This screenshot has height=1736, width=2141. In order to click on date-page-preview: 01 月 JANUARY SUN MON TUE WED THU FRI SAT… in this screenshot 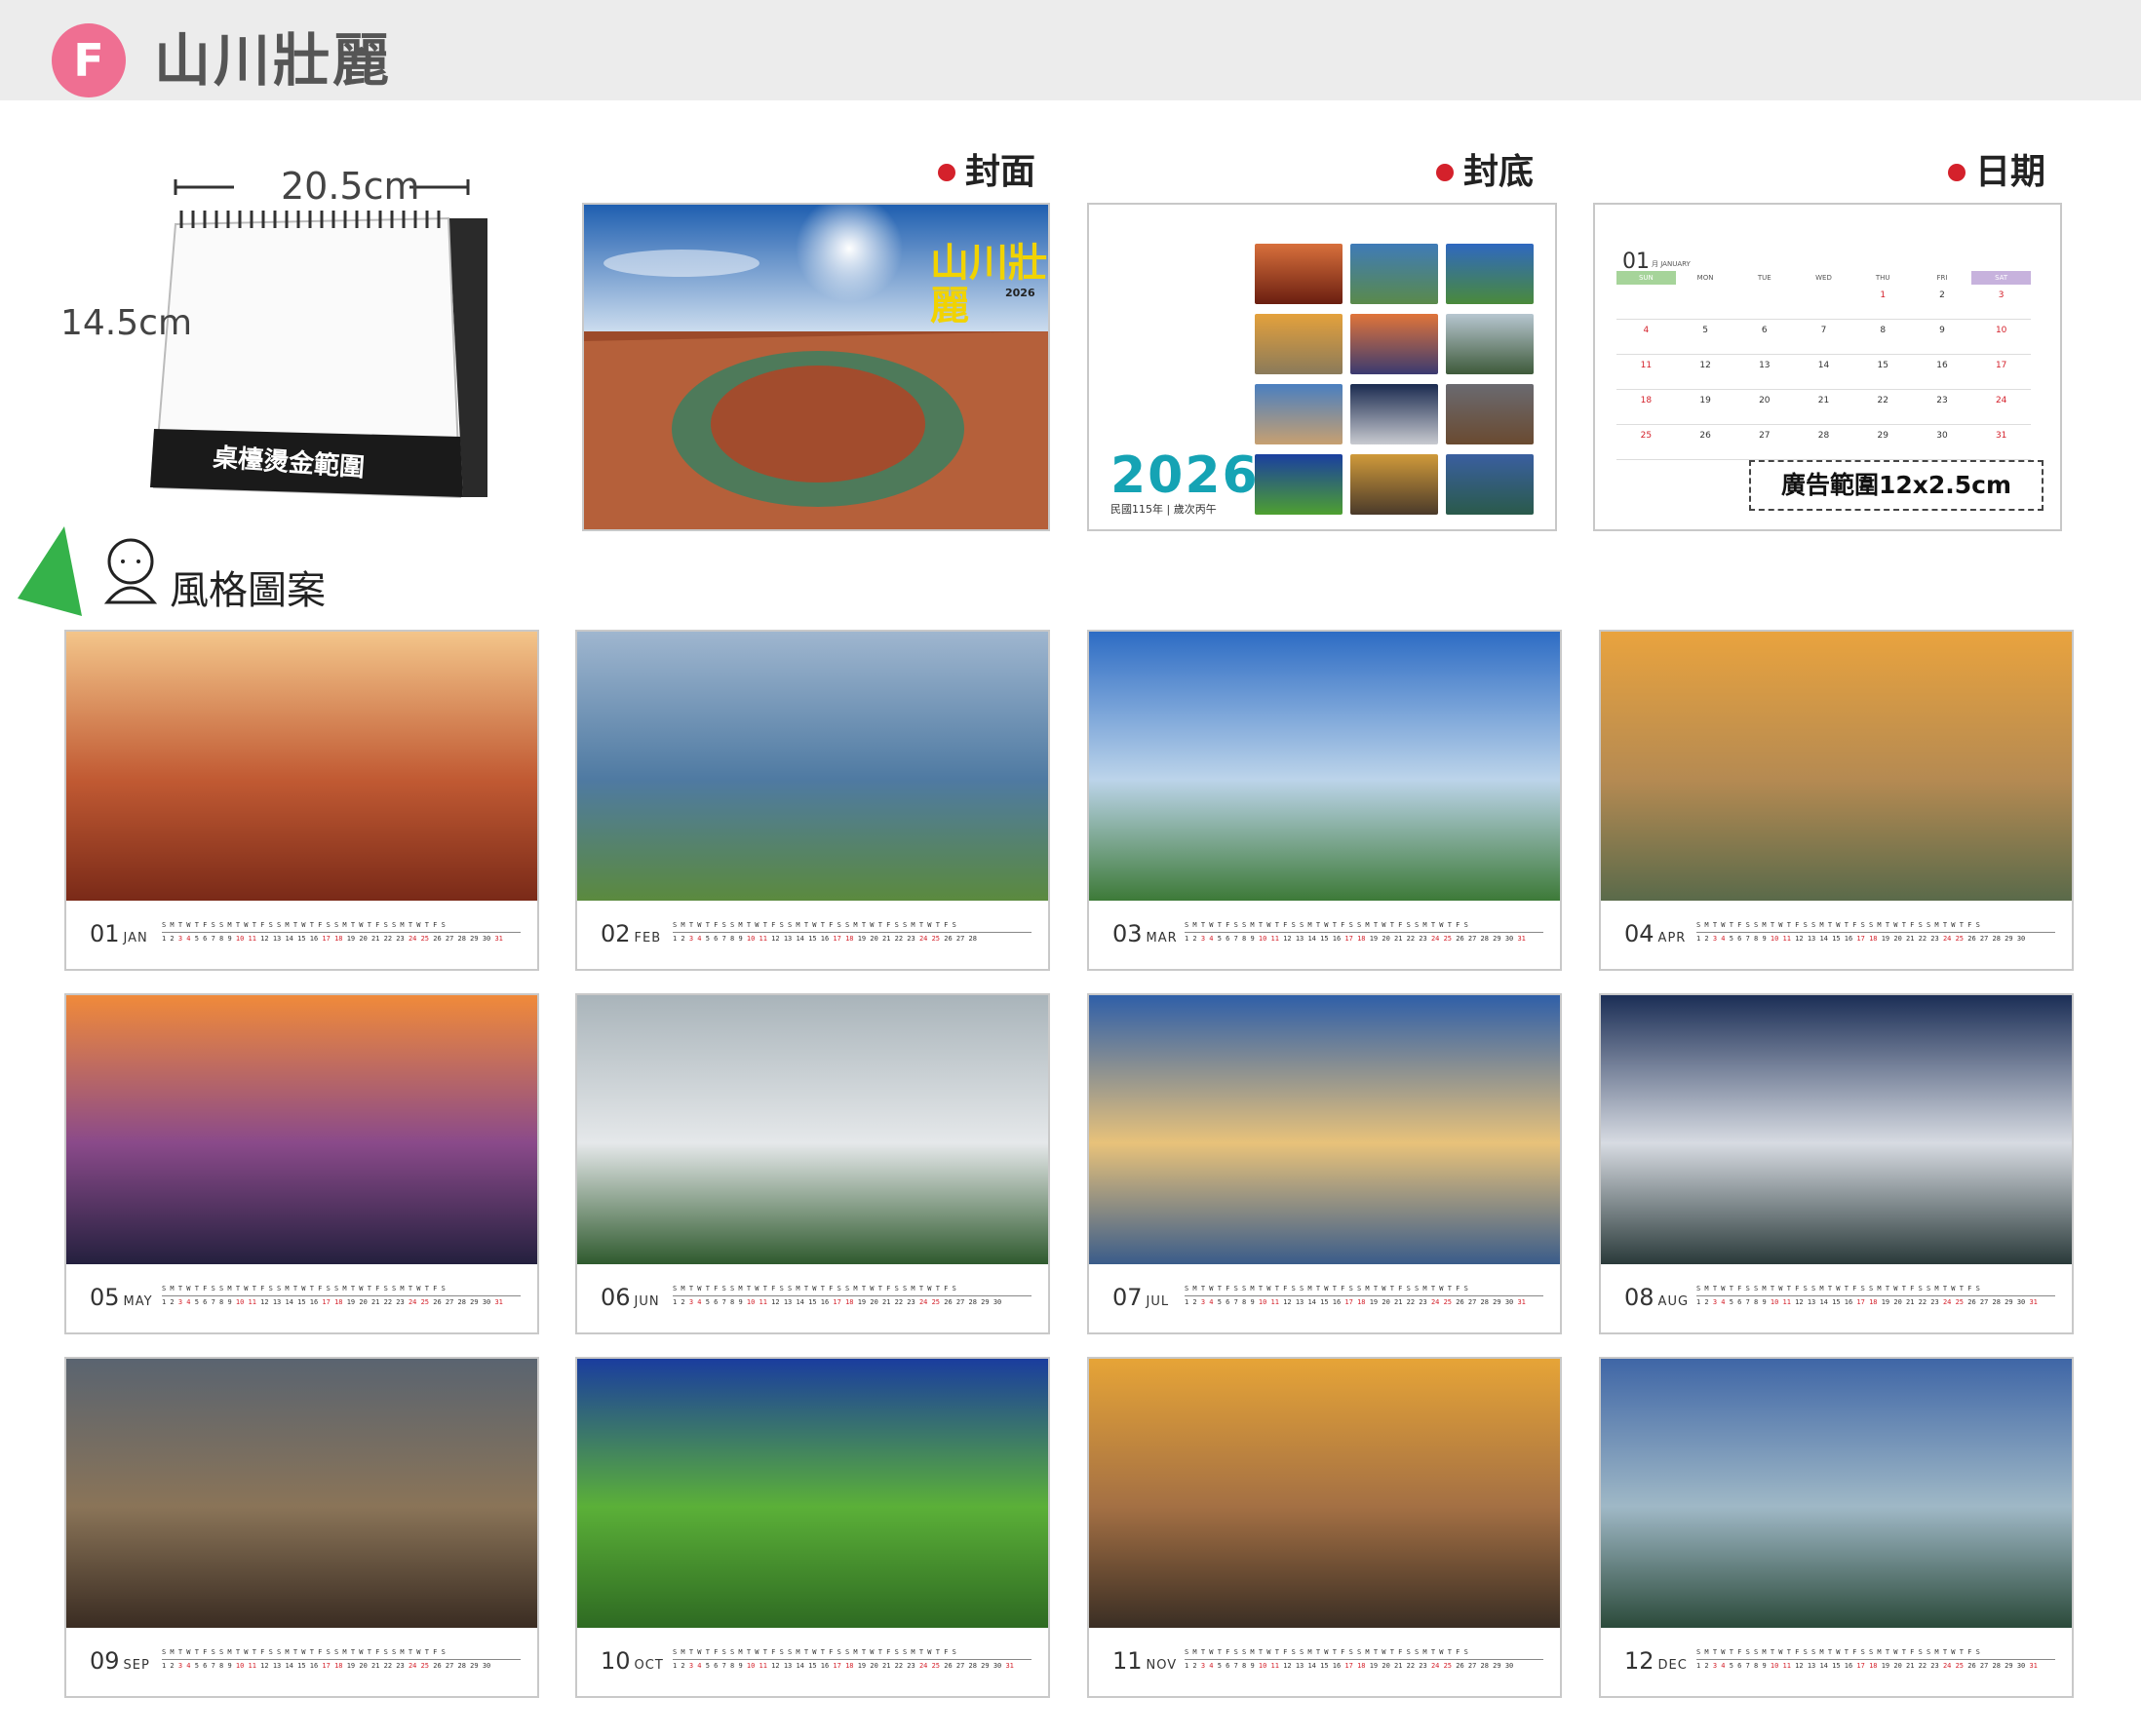, I will do `click(1827, 367)`.